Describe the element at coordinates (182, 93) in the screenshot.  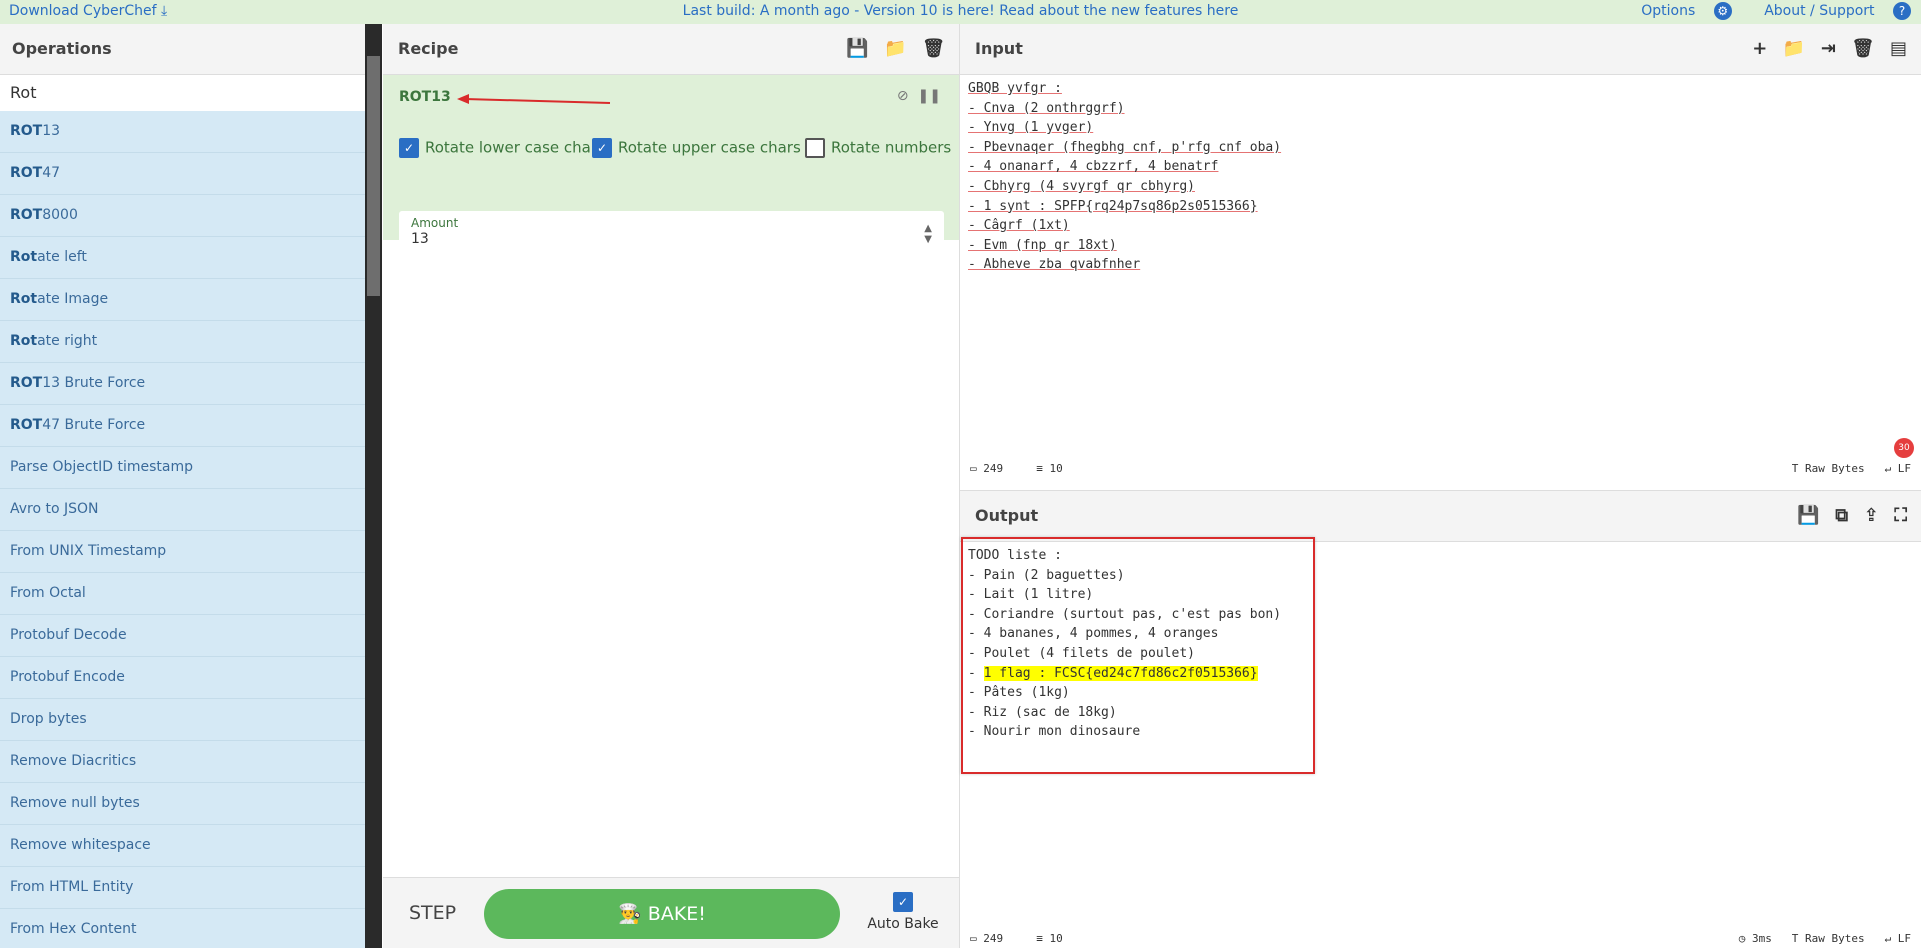
I see `operations-search-input: Rot` at that location.